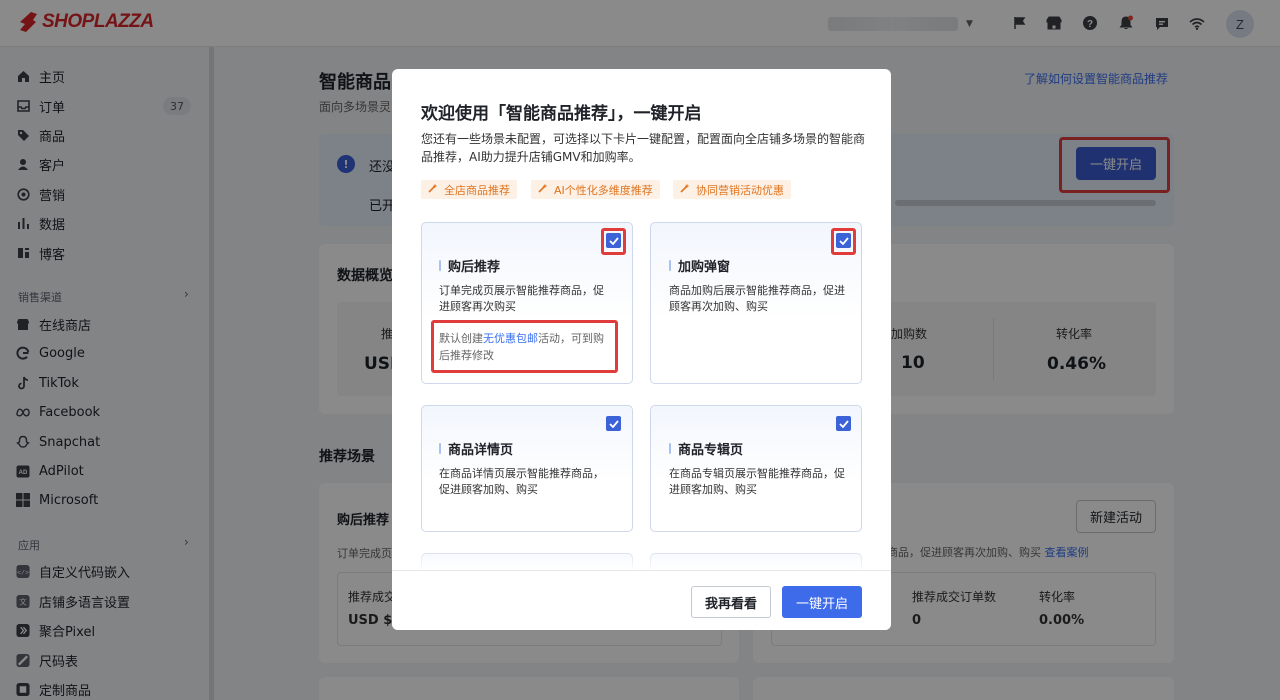  Describe the element at coordinates (477, 190) in the screenshot. I see `feature-tag-label: 全店商品推荐` at that location.